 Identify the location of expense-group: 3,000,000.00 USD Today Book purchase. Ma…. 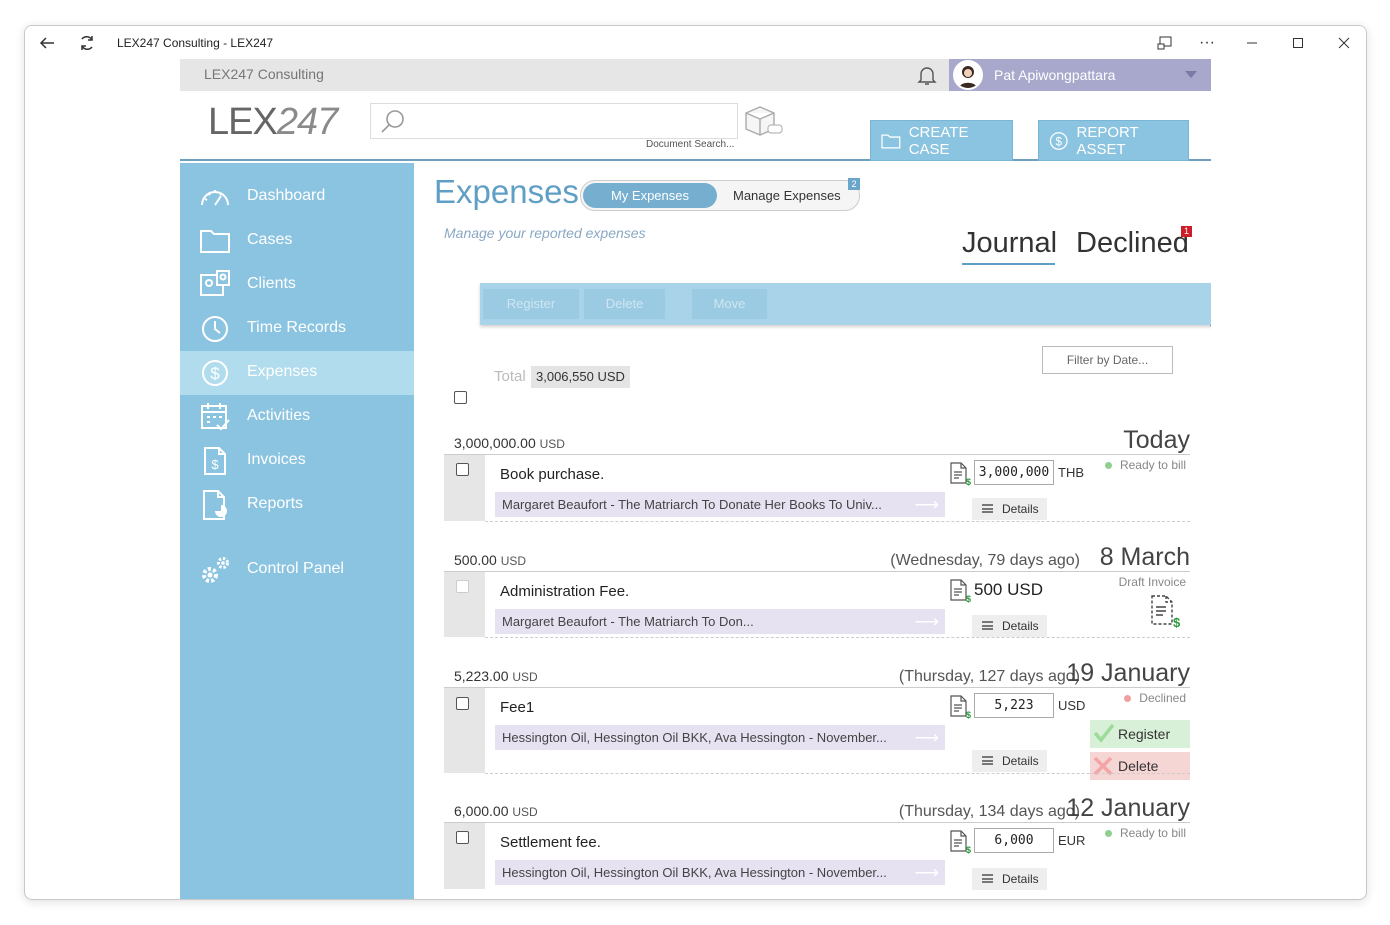
(817, 475).